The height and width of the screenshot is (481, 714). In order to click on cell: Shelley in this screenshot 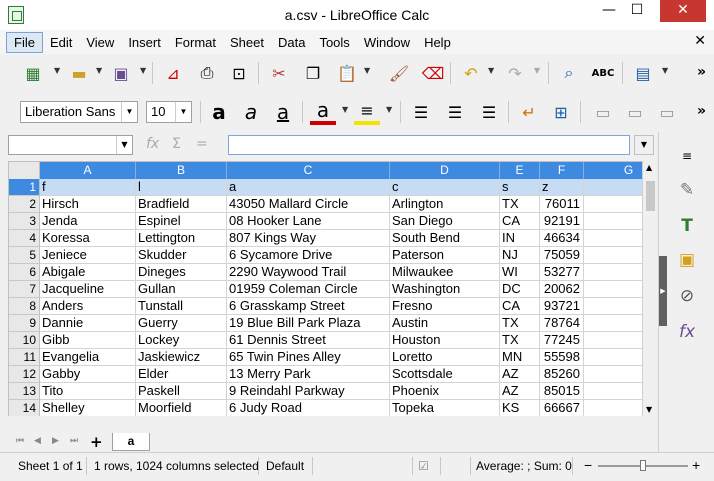, I will do `click(88, 408)`.